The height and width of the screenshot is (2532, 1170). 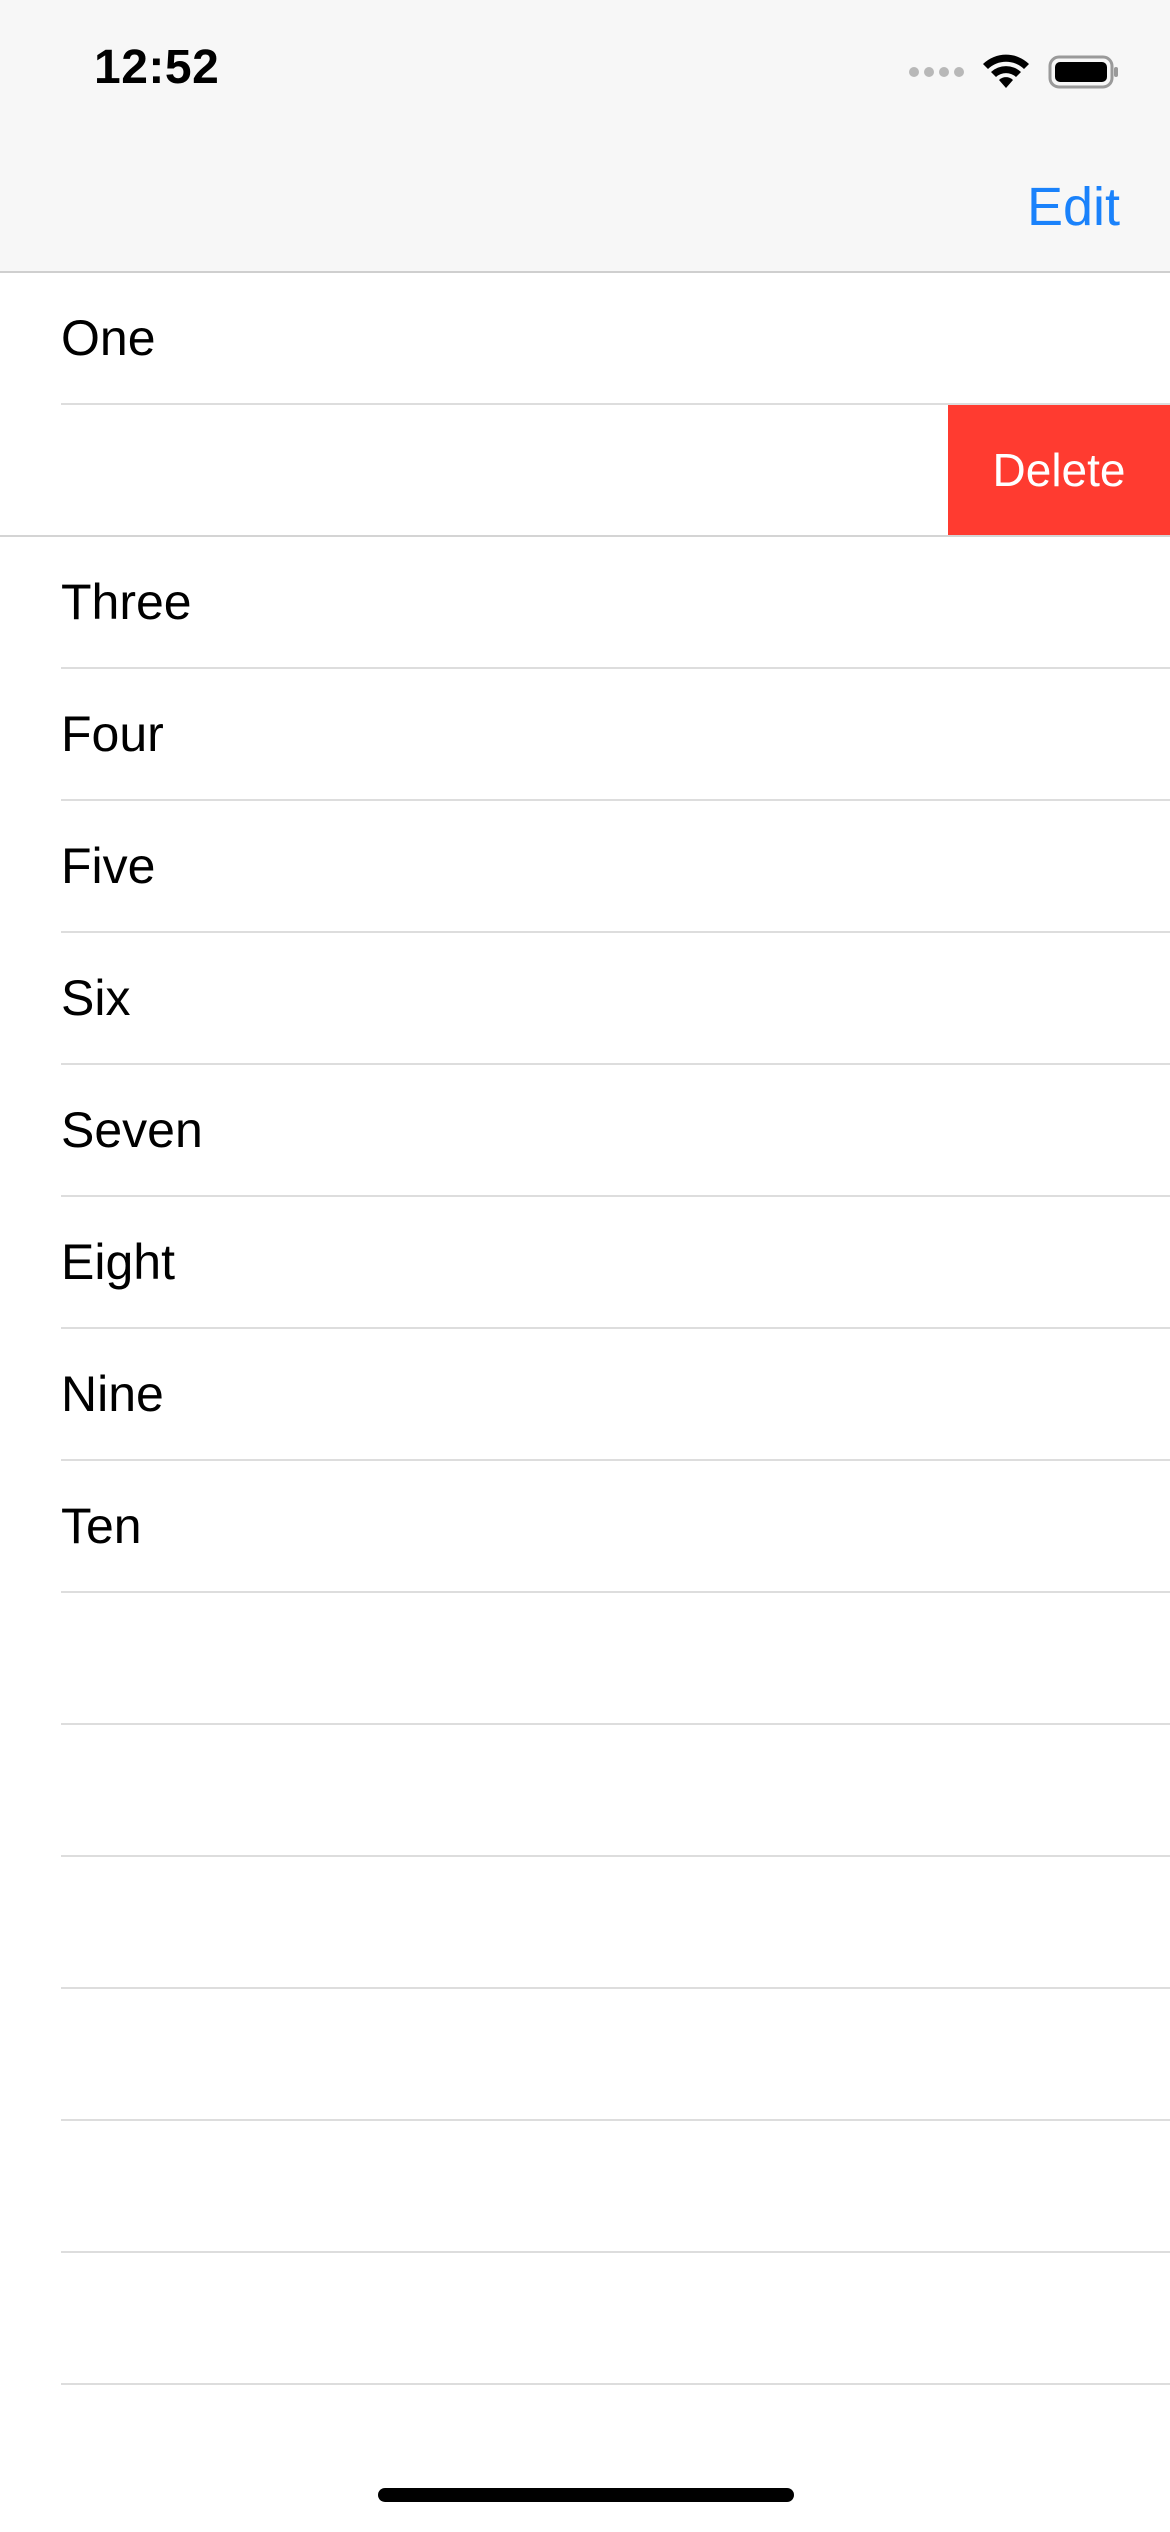 I want to click on wifi-icon, so click(x=1006, y=71).